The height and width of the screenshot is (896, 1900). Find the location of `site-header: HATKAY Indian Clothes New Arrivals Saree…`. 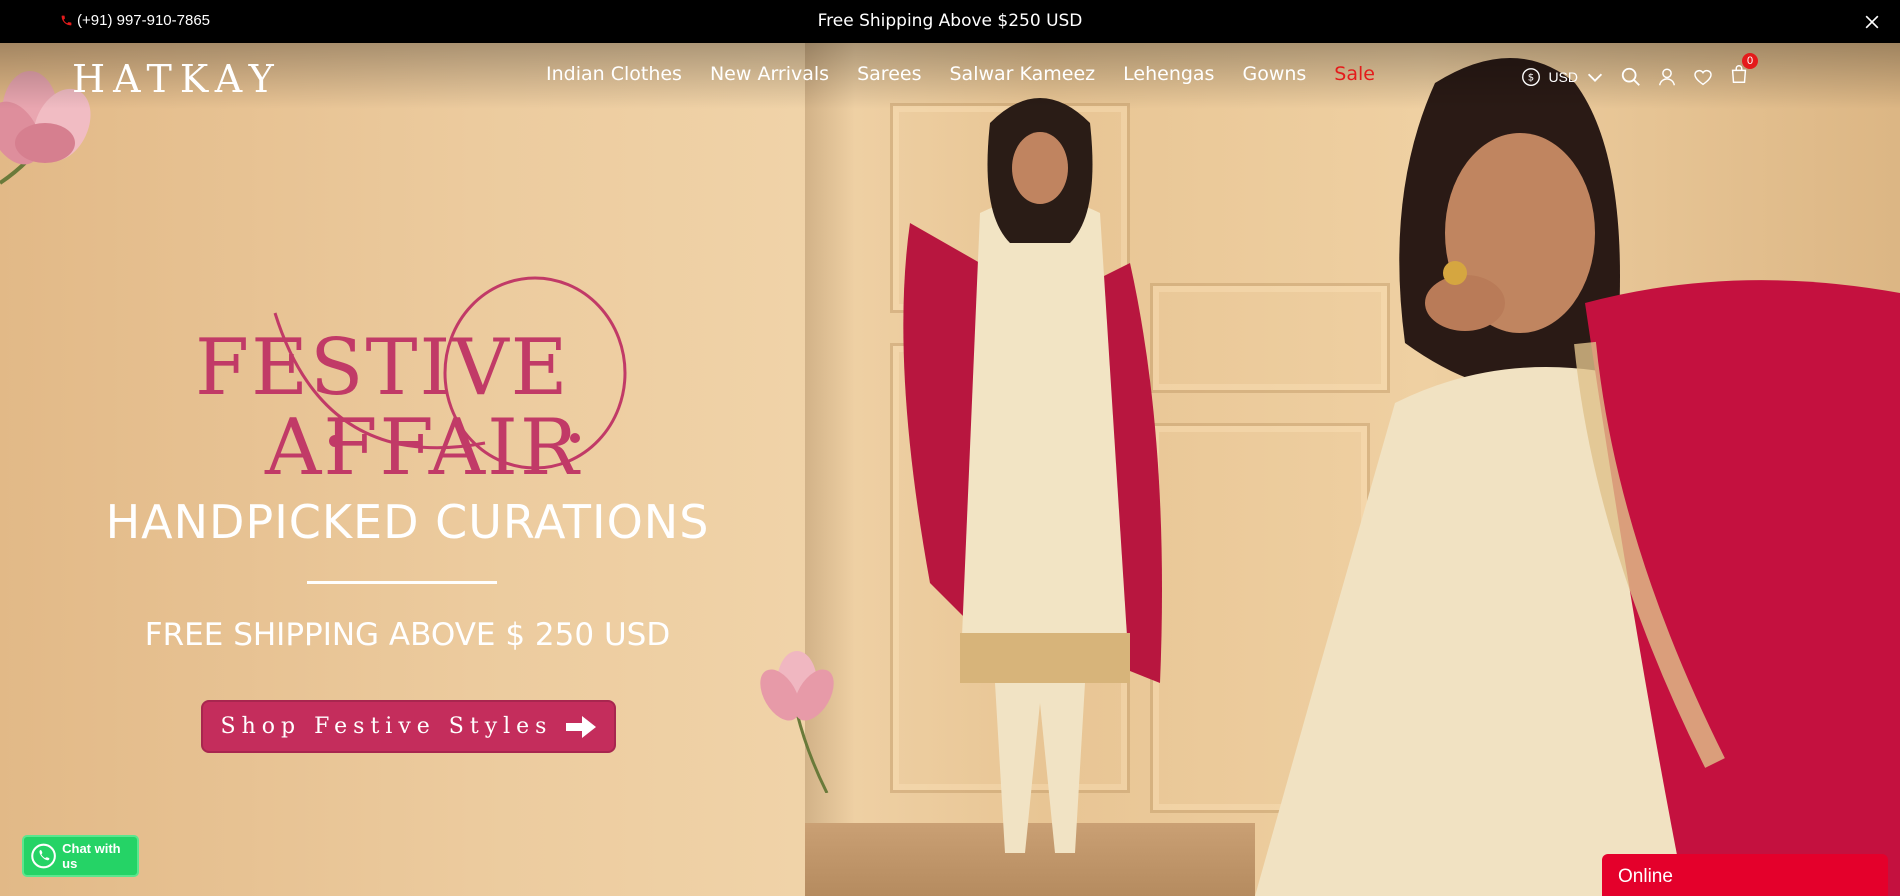

site-header: HATKAY Indian Clothes New Arrivals Saree… is located at coordinates (950, 76).